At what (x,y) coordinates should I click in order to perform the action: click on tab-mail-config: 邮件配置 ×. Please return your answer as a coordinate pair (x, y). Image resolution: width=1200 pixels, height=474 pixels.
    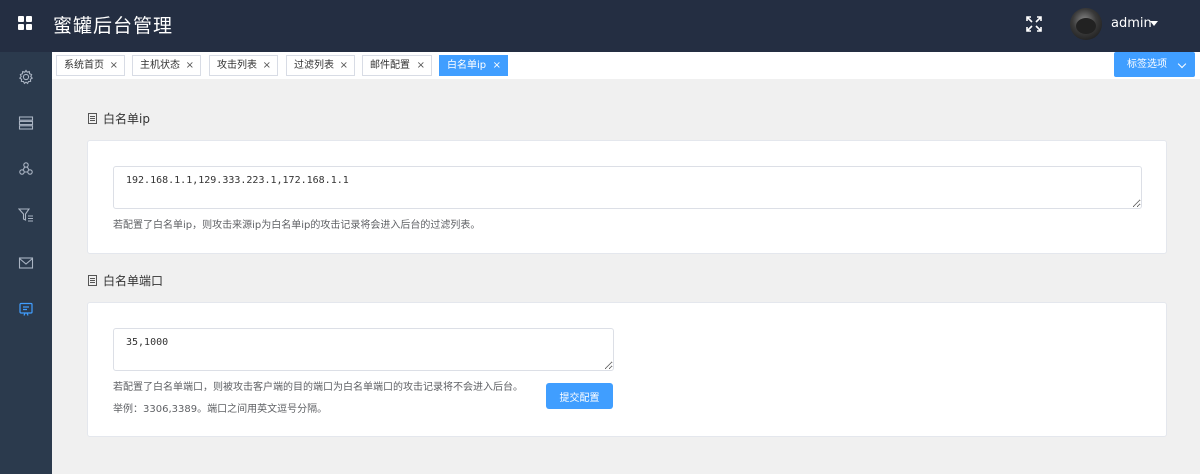
    Looking at the image, I should click on (397, 65).